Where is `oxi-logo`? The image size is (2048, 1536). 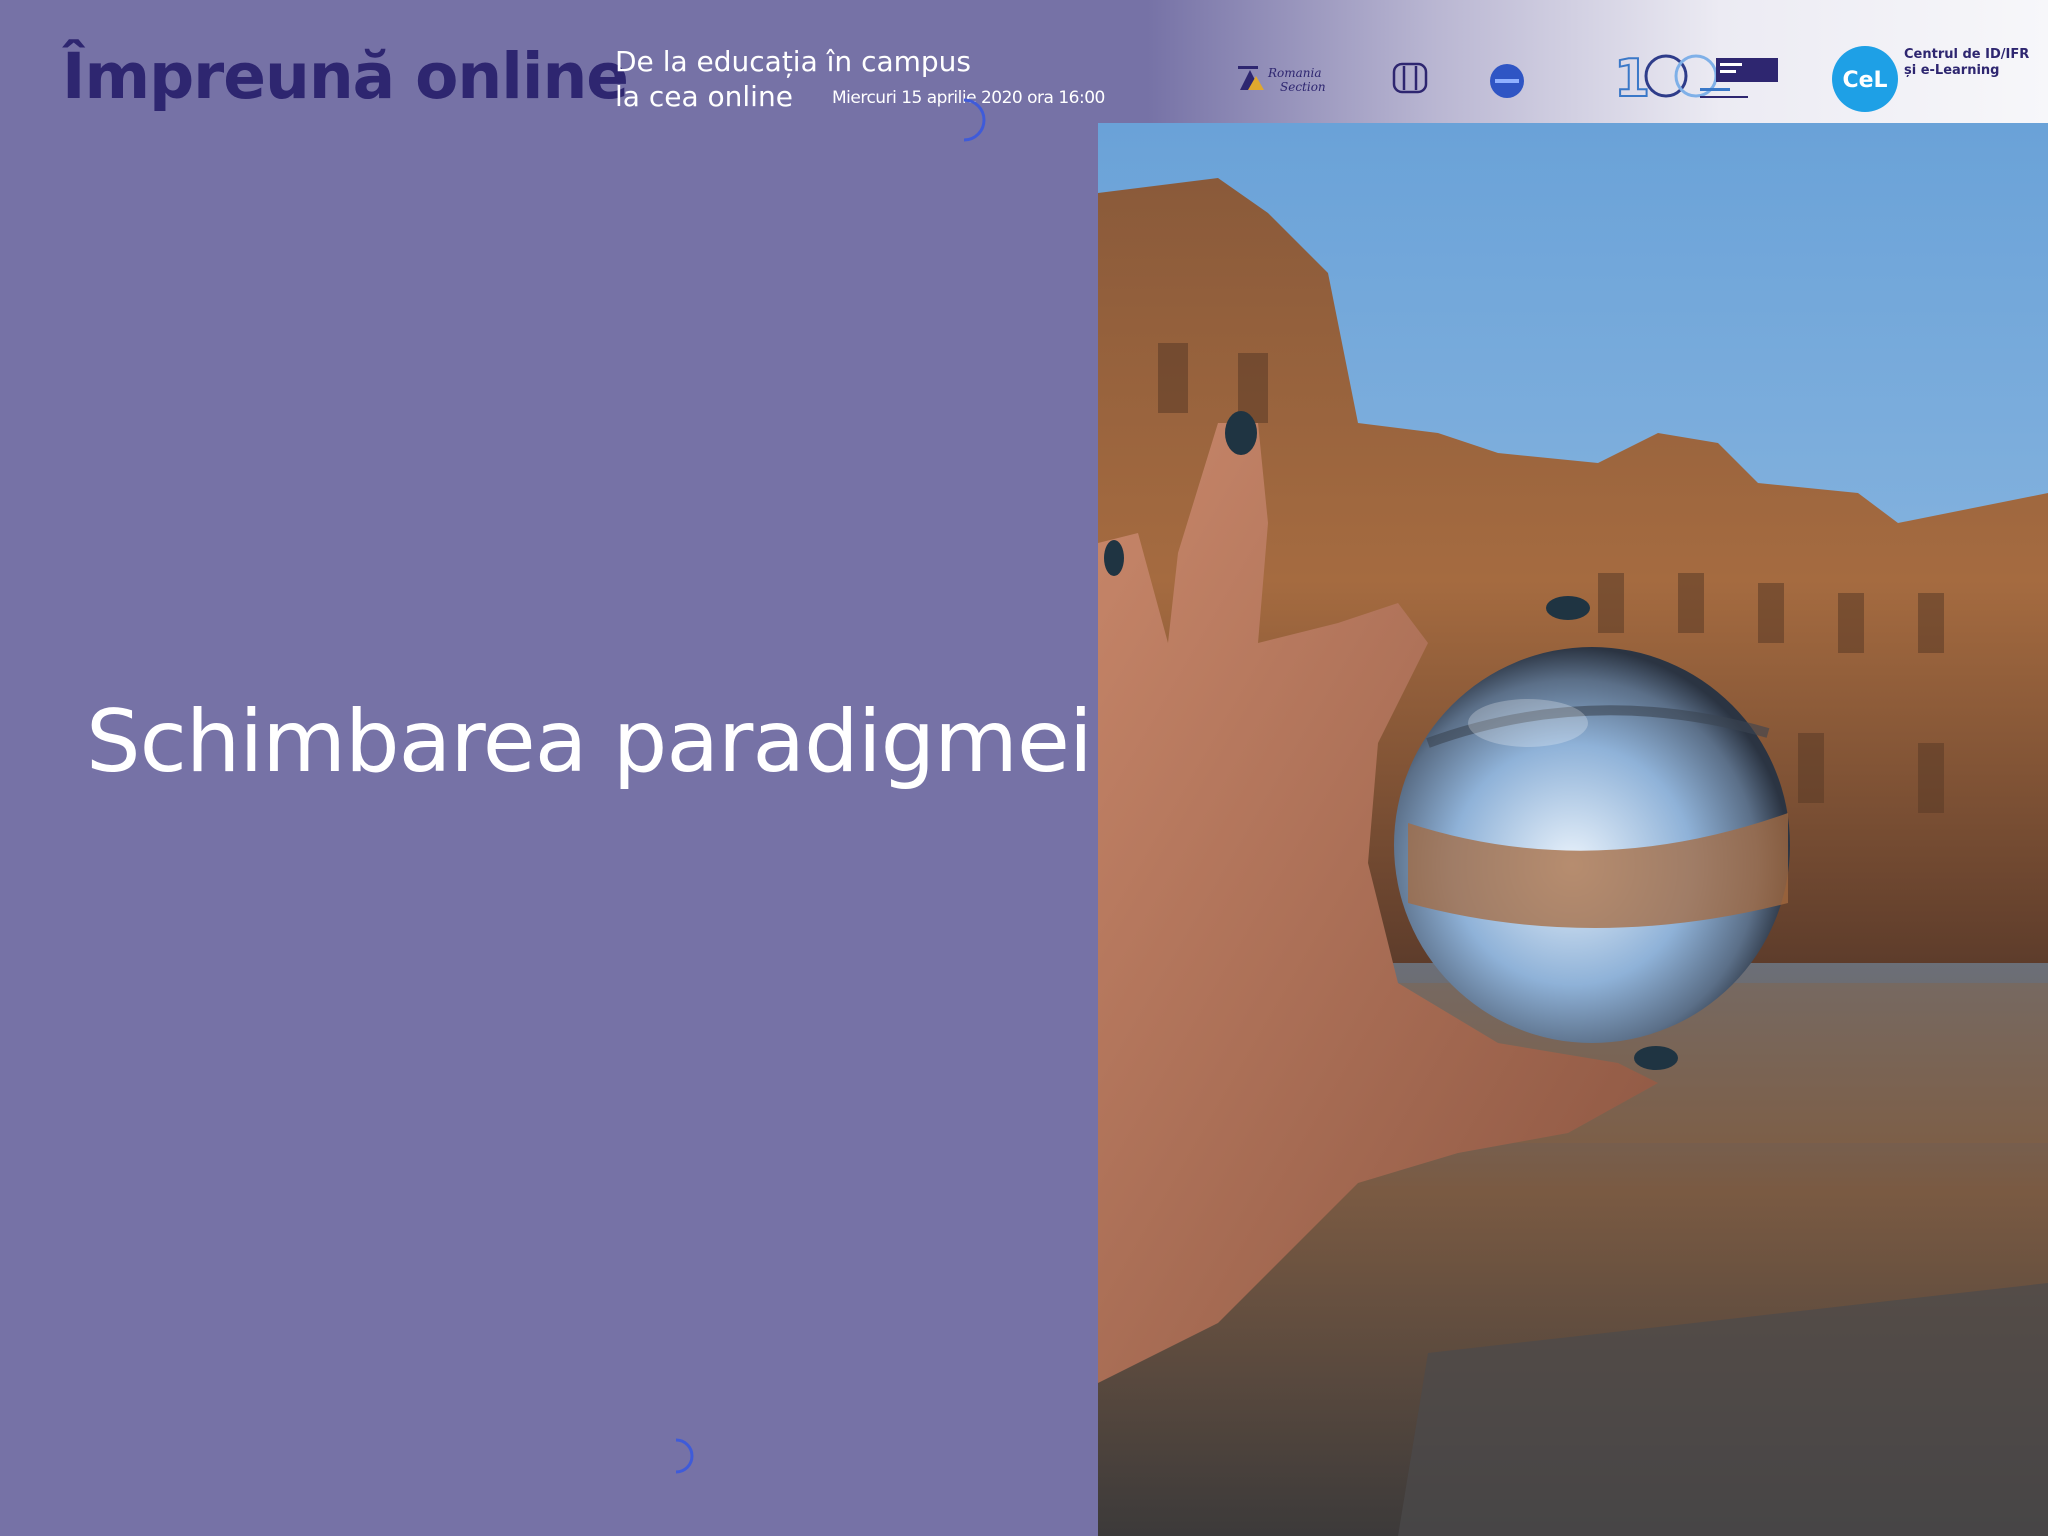
oxi-logo is located at coordinates (1410, 78).